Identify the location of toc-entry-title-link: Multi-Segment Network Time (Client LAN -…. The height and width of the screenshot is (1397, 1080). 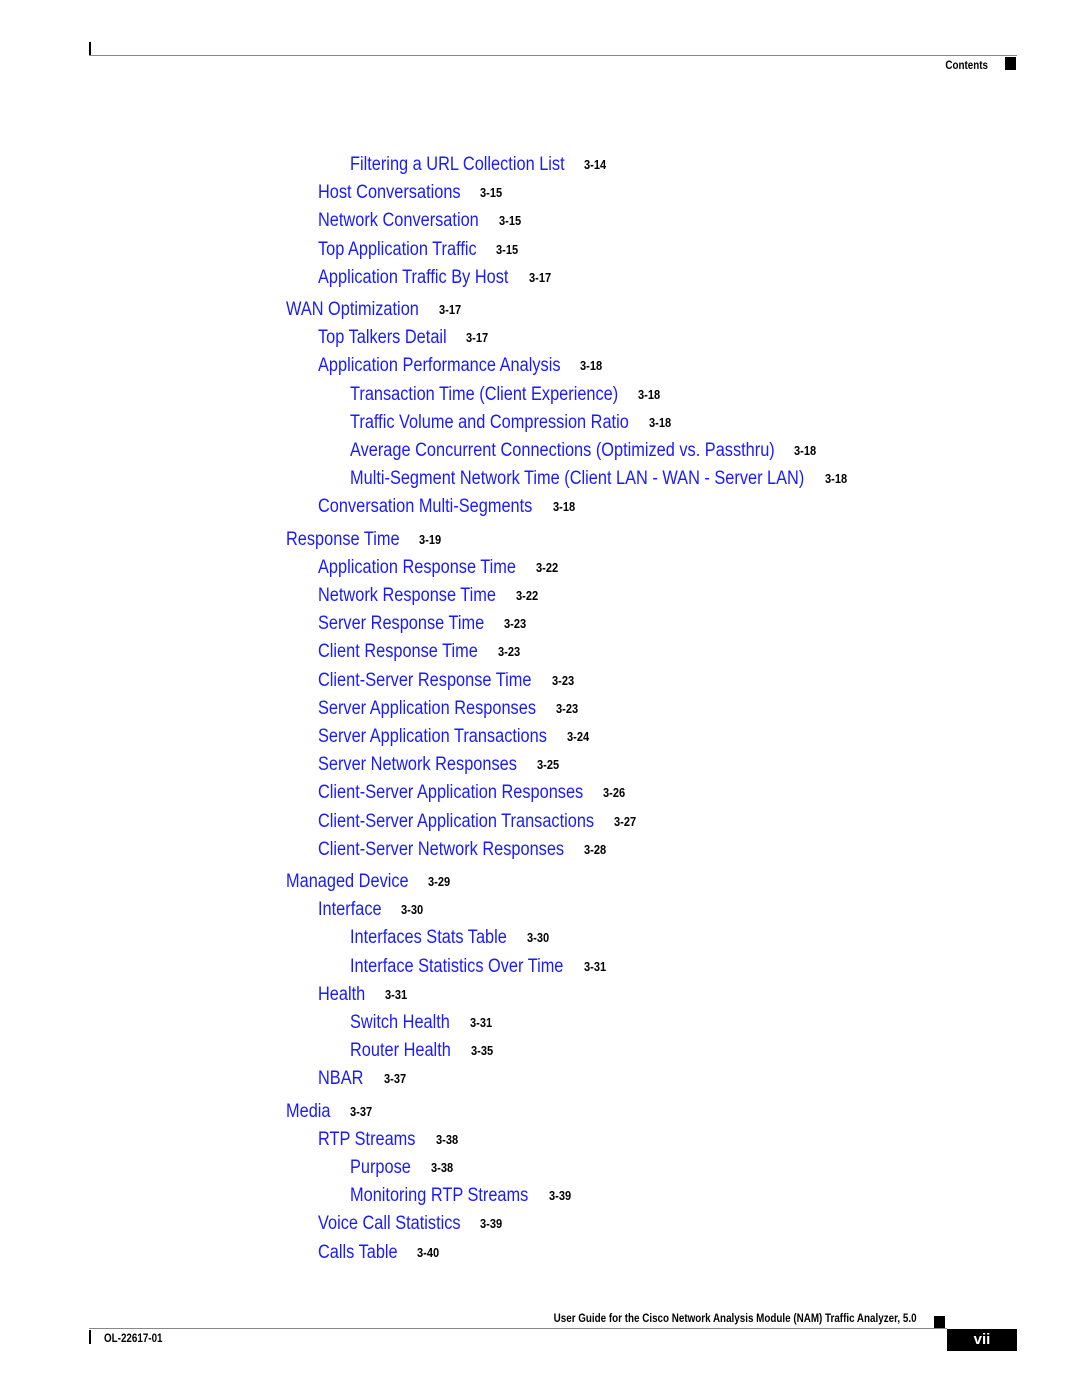
(577, 479).